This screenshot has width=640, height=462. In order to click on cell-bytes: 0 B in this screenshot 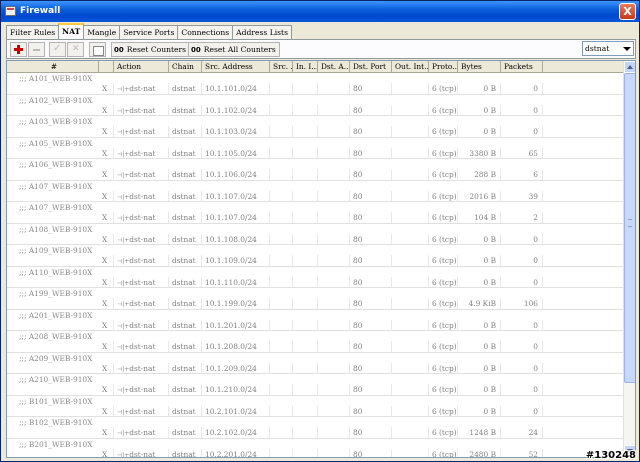, I will do `click(479, 110)`.